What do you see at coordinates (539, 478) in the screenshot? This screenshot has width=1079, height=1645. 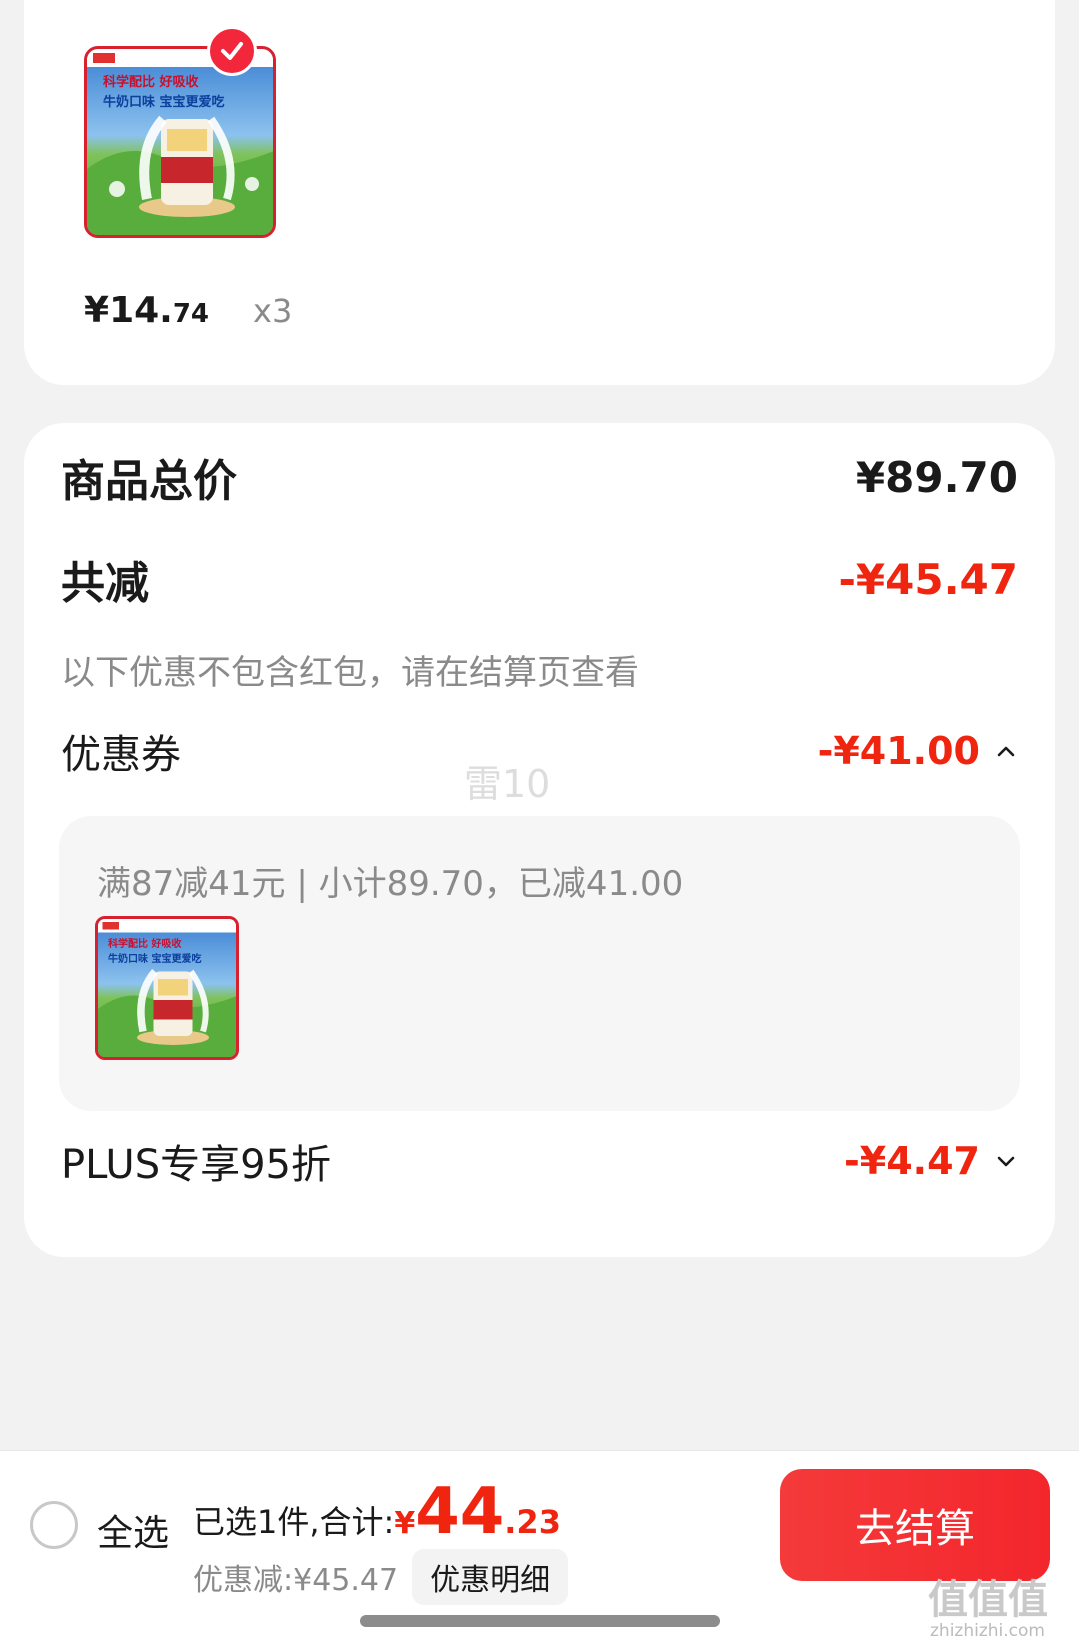 I see `total-price-row: 商品总价 ¥89.70` at bounding box center [539, 478].